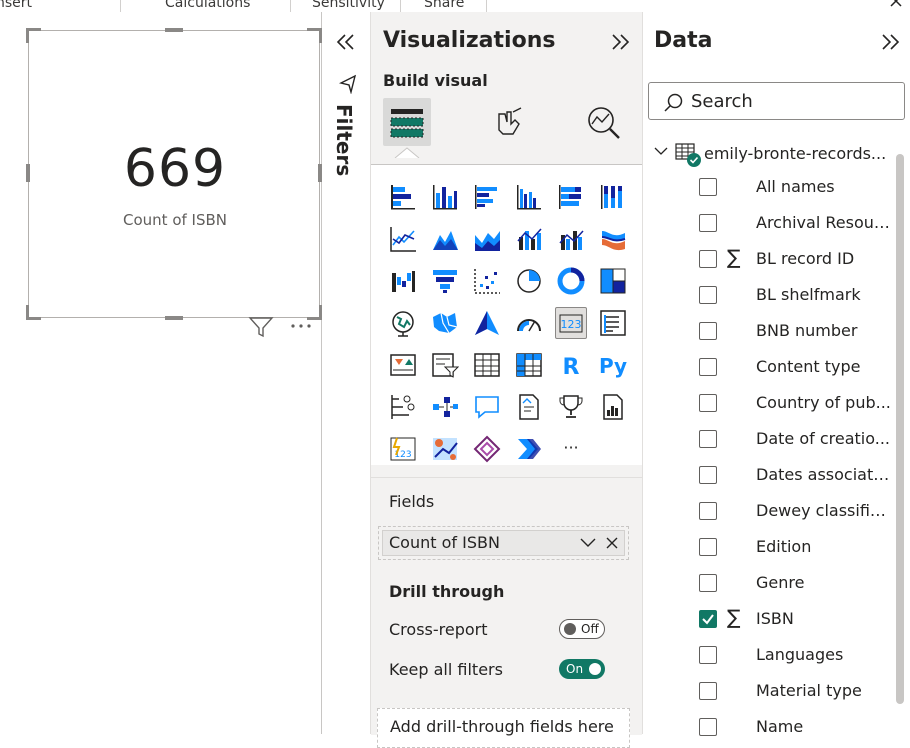 The height and width of the screenshot is (748, 910). What do you see at coordinates (768, 332) in the screenshot?
I see `field-row: BNB number` at bounding box center [768, 332].